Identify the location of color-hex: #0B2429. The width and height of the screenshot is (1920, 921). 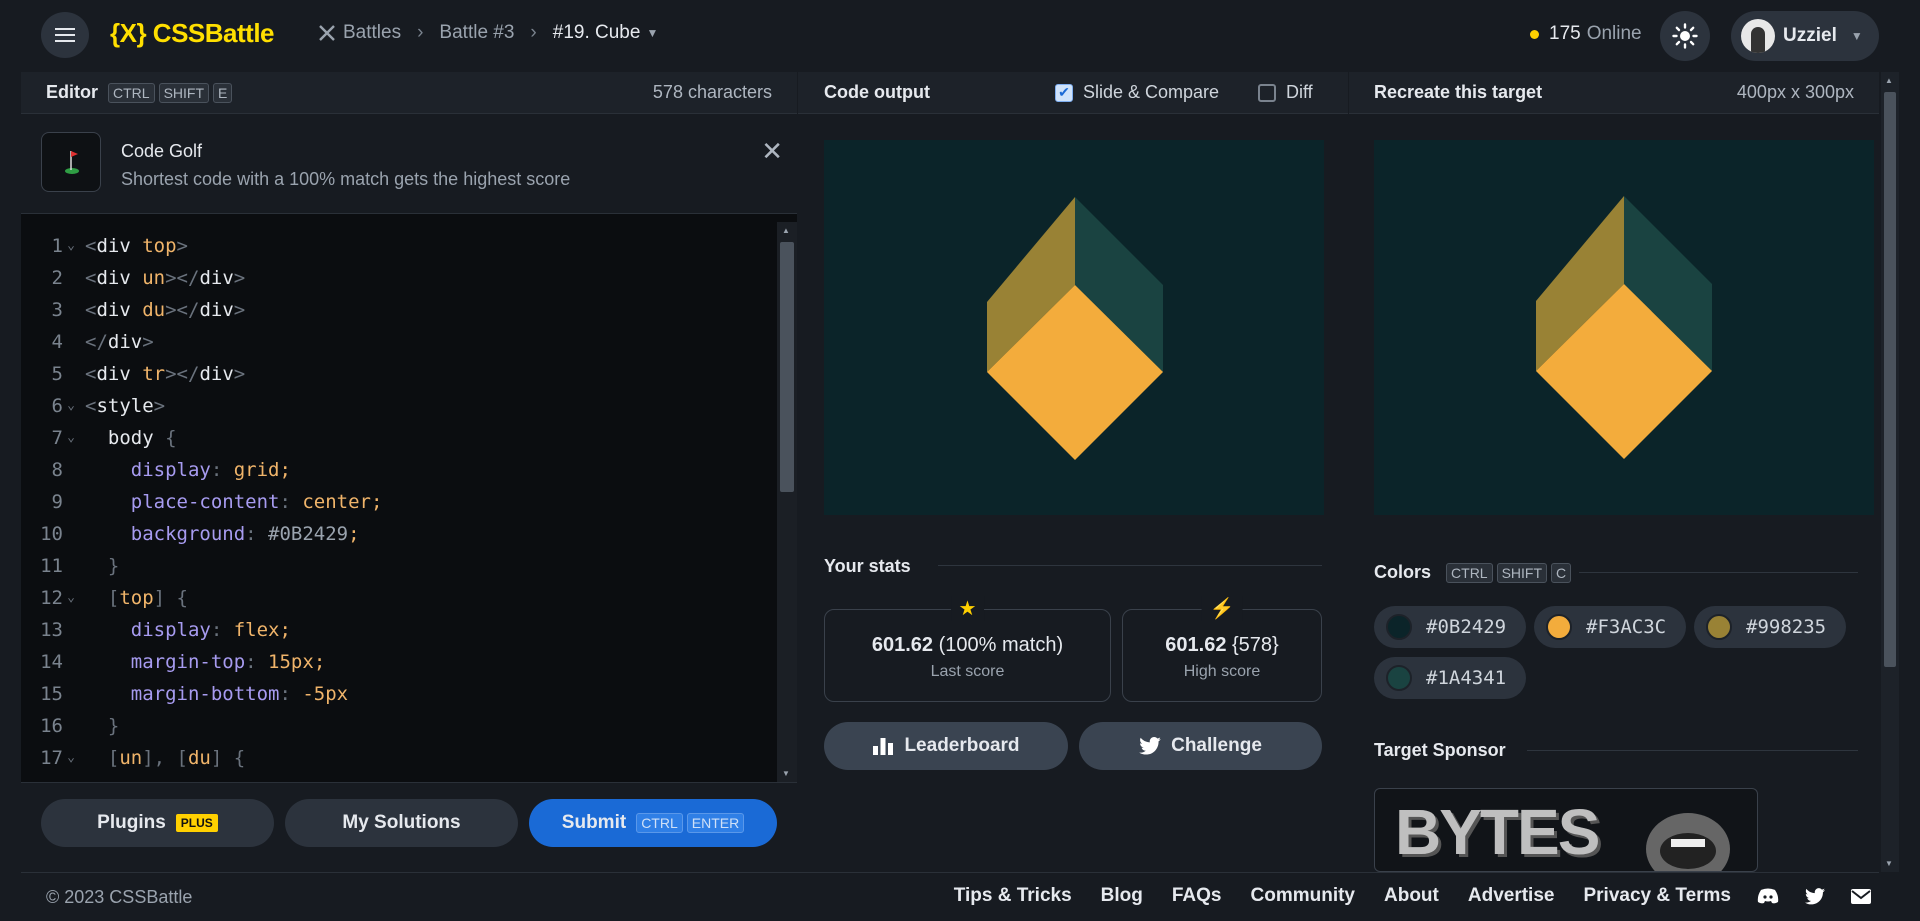
(1466, 627).